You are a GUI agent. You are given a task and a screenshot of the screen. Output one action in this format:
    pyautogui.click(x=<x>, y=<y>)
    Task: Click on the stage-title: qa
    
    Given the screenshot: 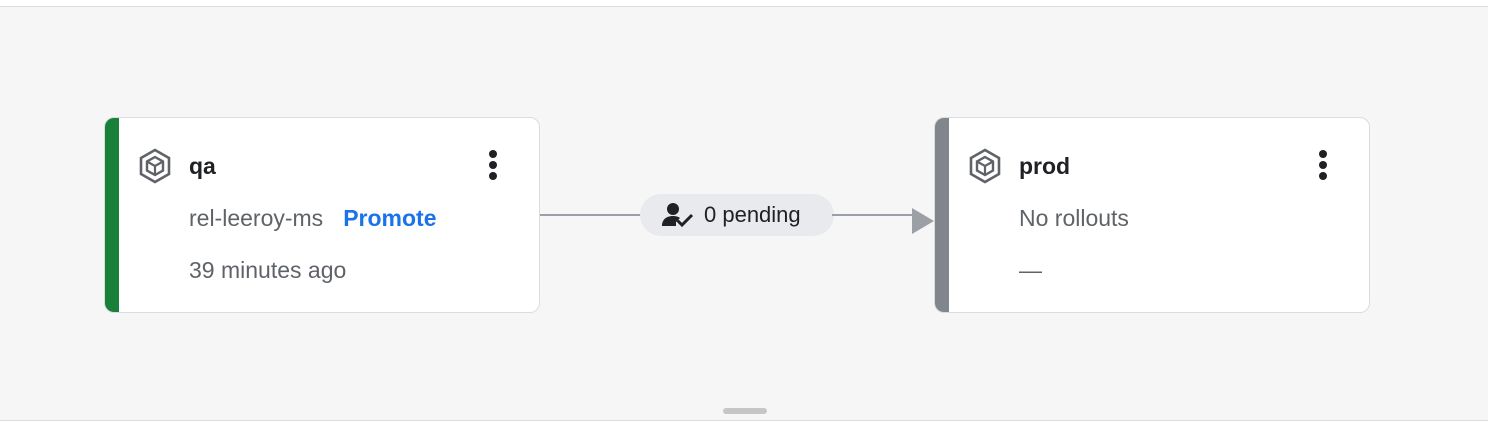 What is the action you would take?
    pyautogui.click(x=202, y=166)
    